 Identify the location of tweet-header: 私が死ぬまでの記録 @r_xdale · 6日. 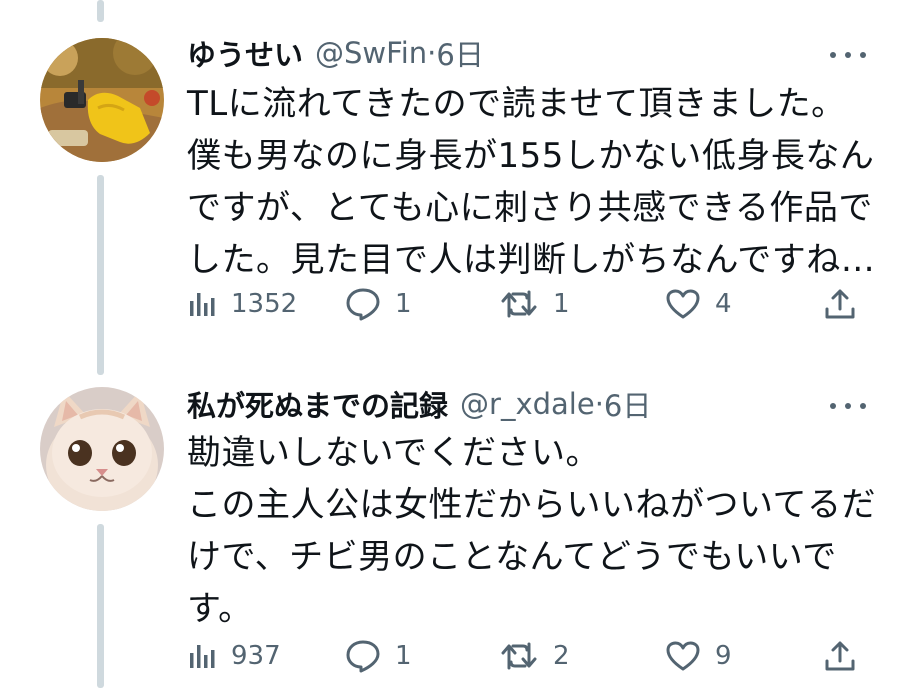
(419, 404).